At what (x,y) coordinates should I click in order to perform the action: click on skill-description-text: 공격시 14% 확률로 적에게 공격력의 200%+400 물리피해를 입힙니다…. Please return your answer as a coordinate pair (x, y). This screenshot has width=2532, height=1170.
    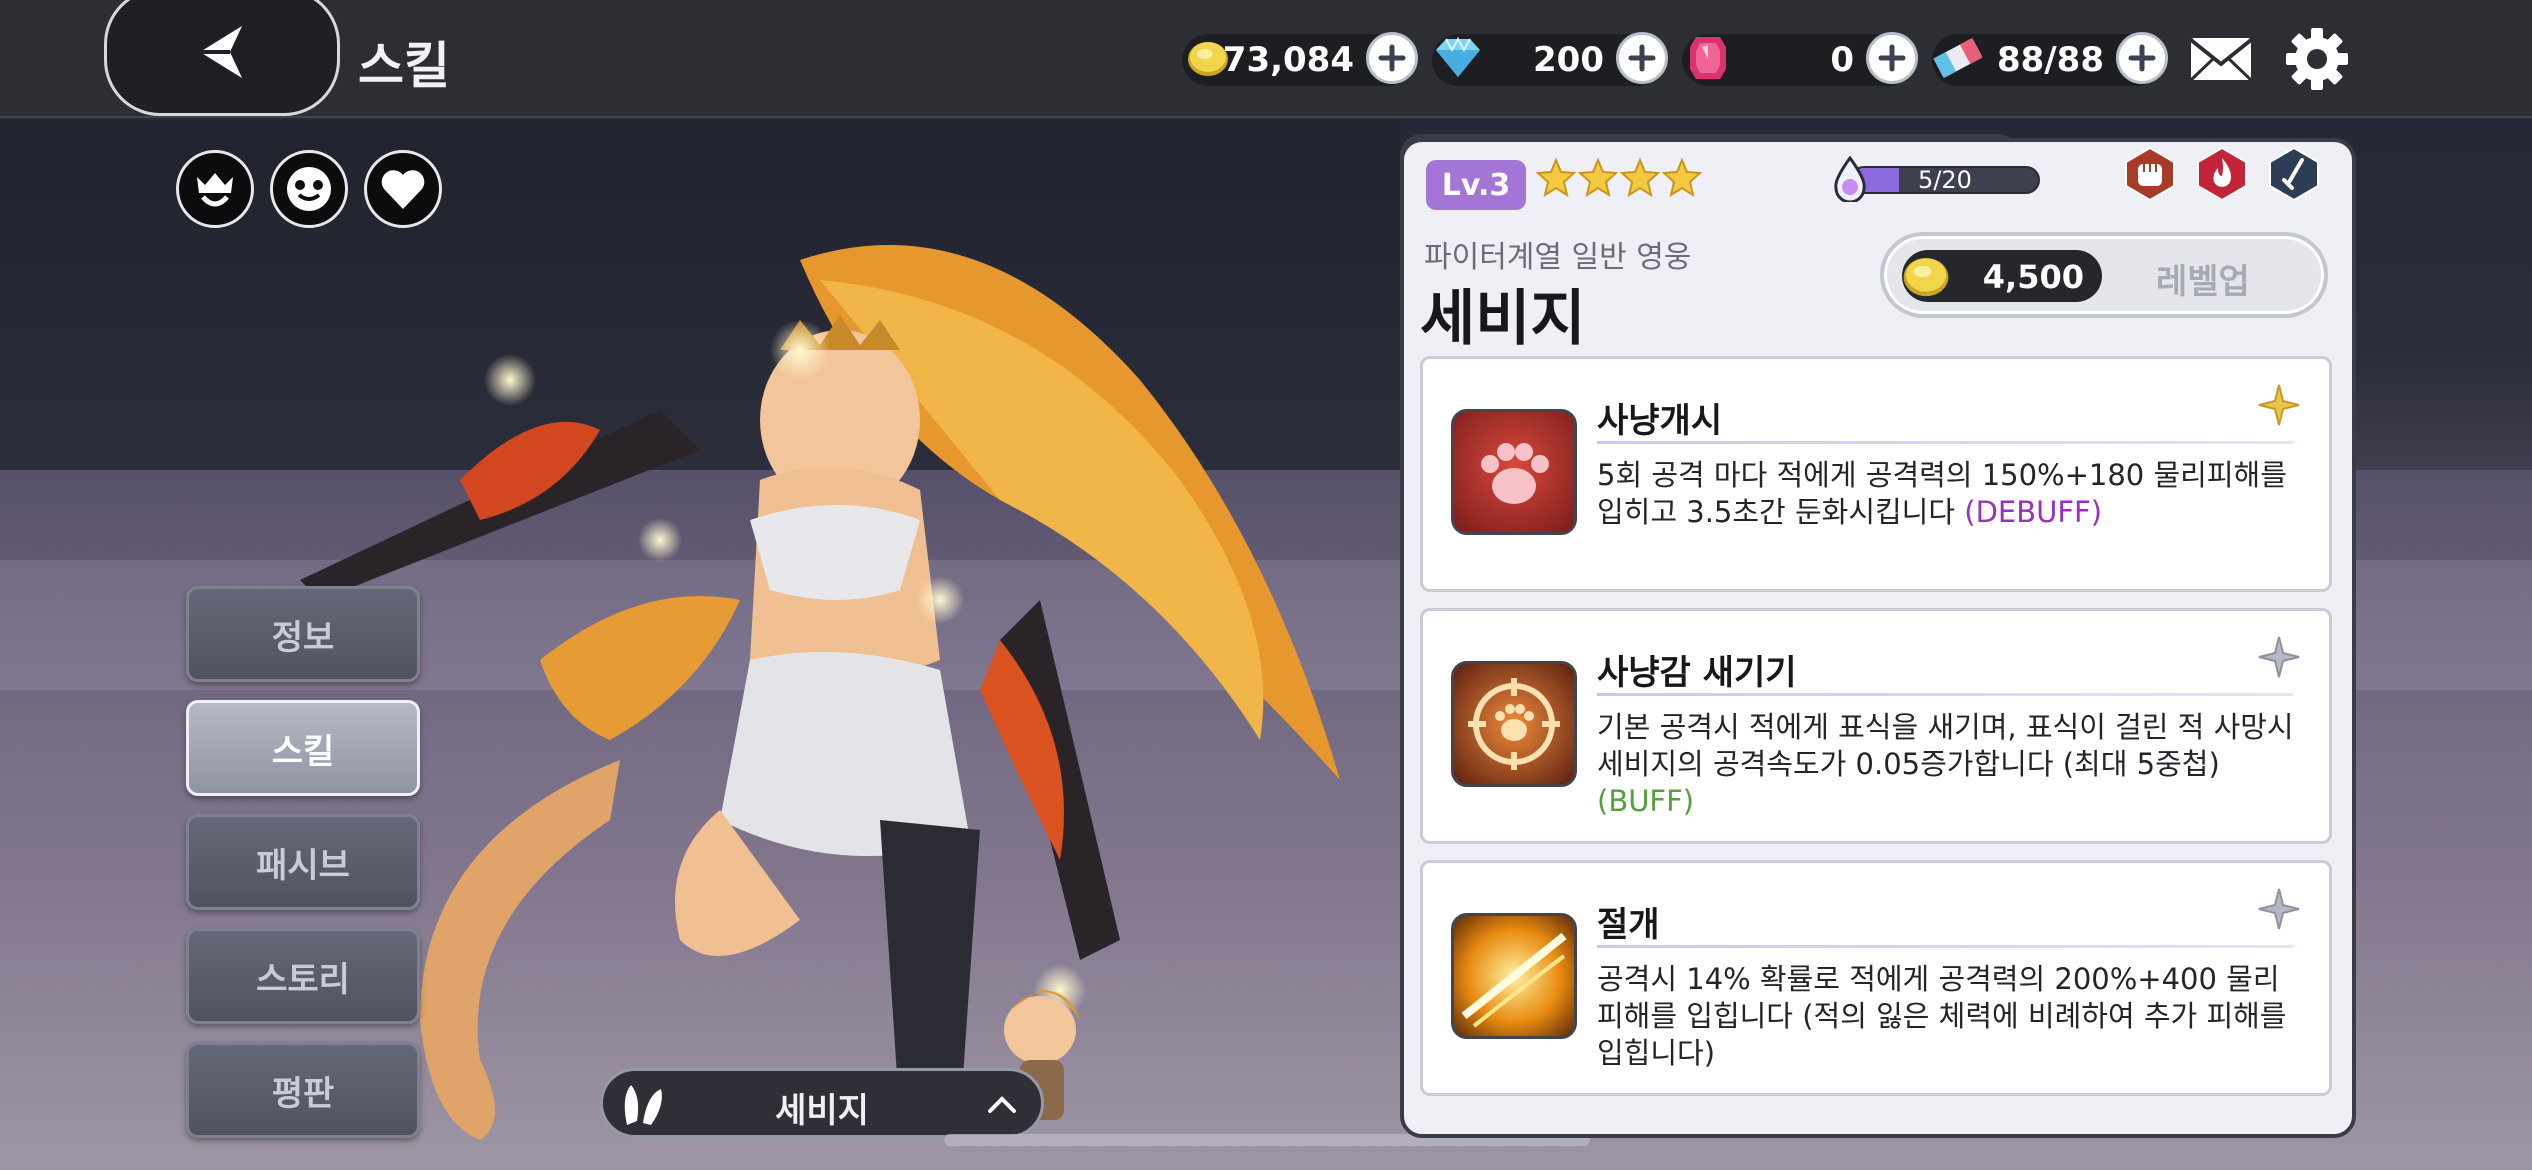
    Looking at the image, I should click on (1942, 1016).